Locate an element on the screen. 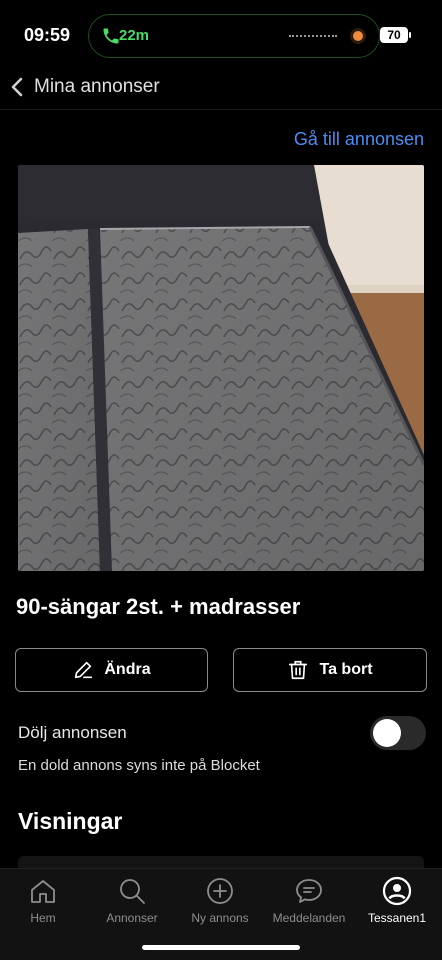  home-icon is located at coordinates (43, 891).